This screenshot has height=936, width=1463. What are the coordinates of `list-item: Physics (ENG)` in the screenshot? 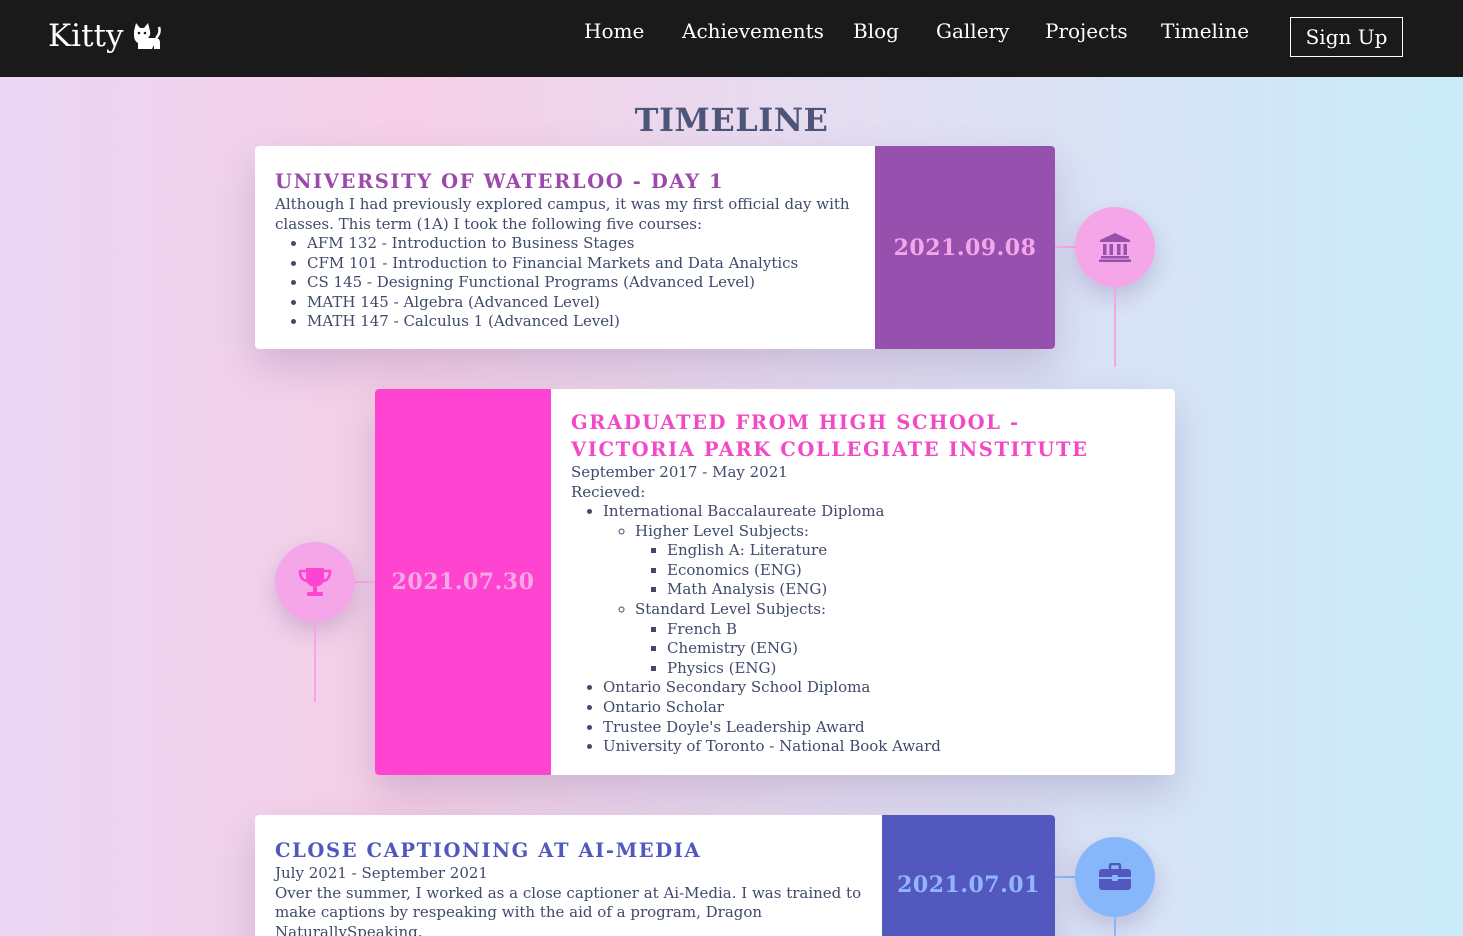 It's located at (899, 669).